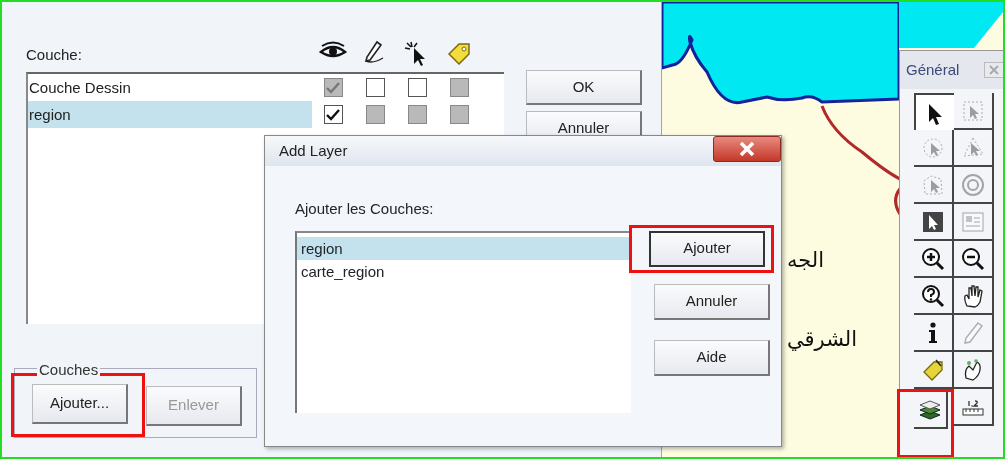 The image size is (1005, 459). I want to click on magnifier-question-icon, so click(933, 295).